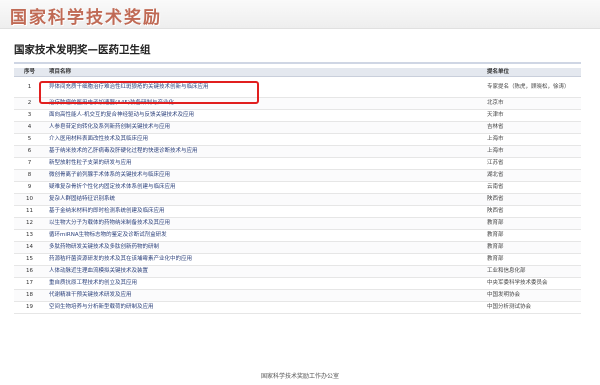 Image resolution: width=600 pixels, height=385 pixels. Describe the element at coordinates (532, 72) in the screenshot. I see `column-header-unit: 提名单位` at that location.